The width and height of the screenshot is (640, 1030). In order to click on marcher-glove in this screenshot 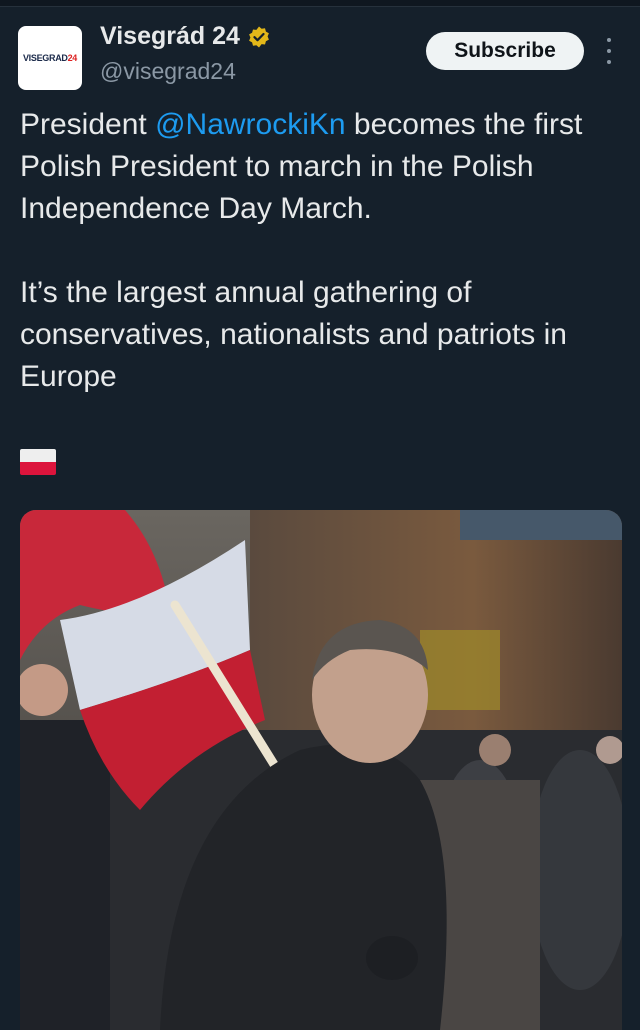, I will do `click(392, 958)`.